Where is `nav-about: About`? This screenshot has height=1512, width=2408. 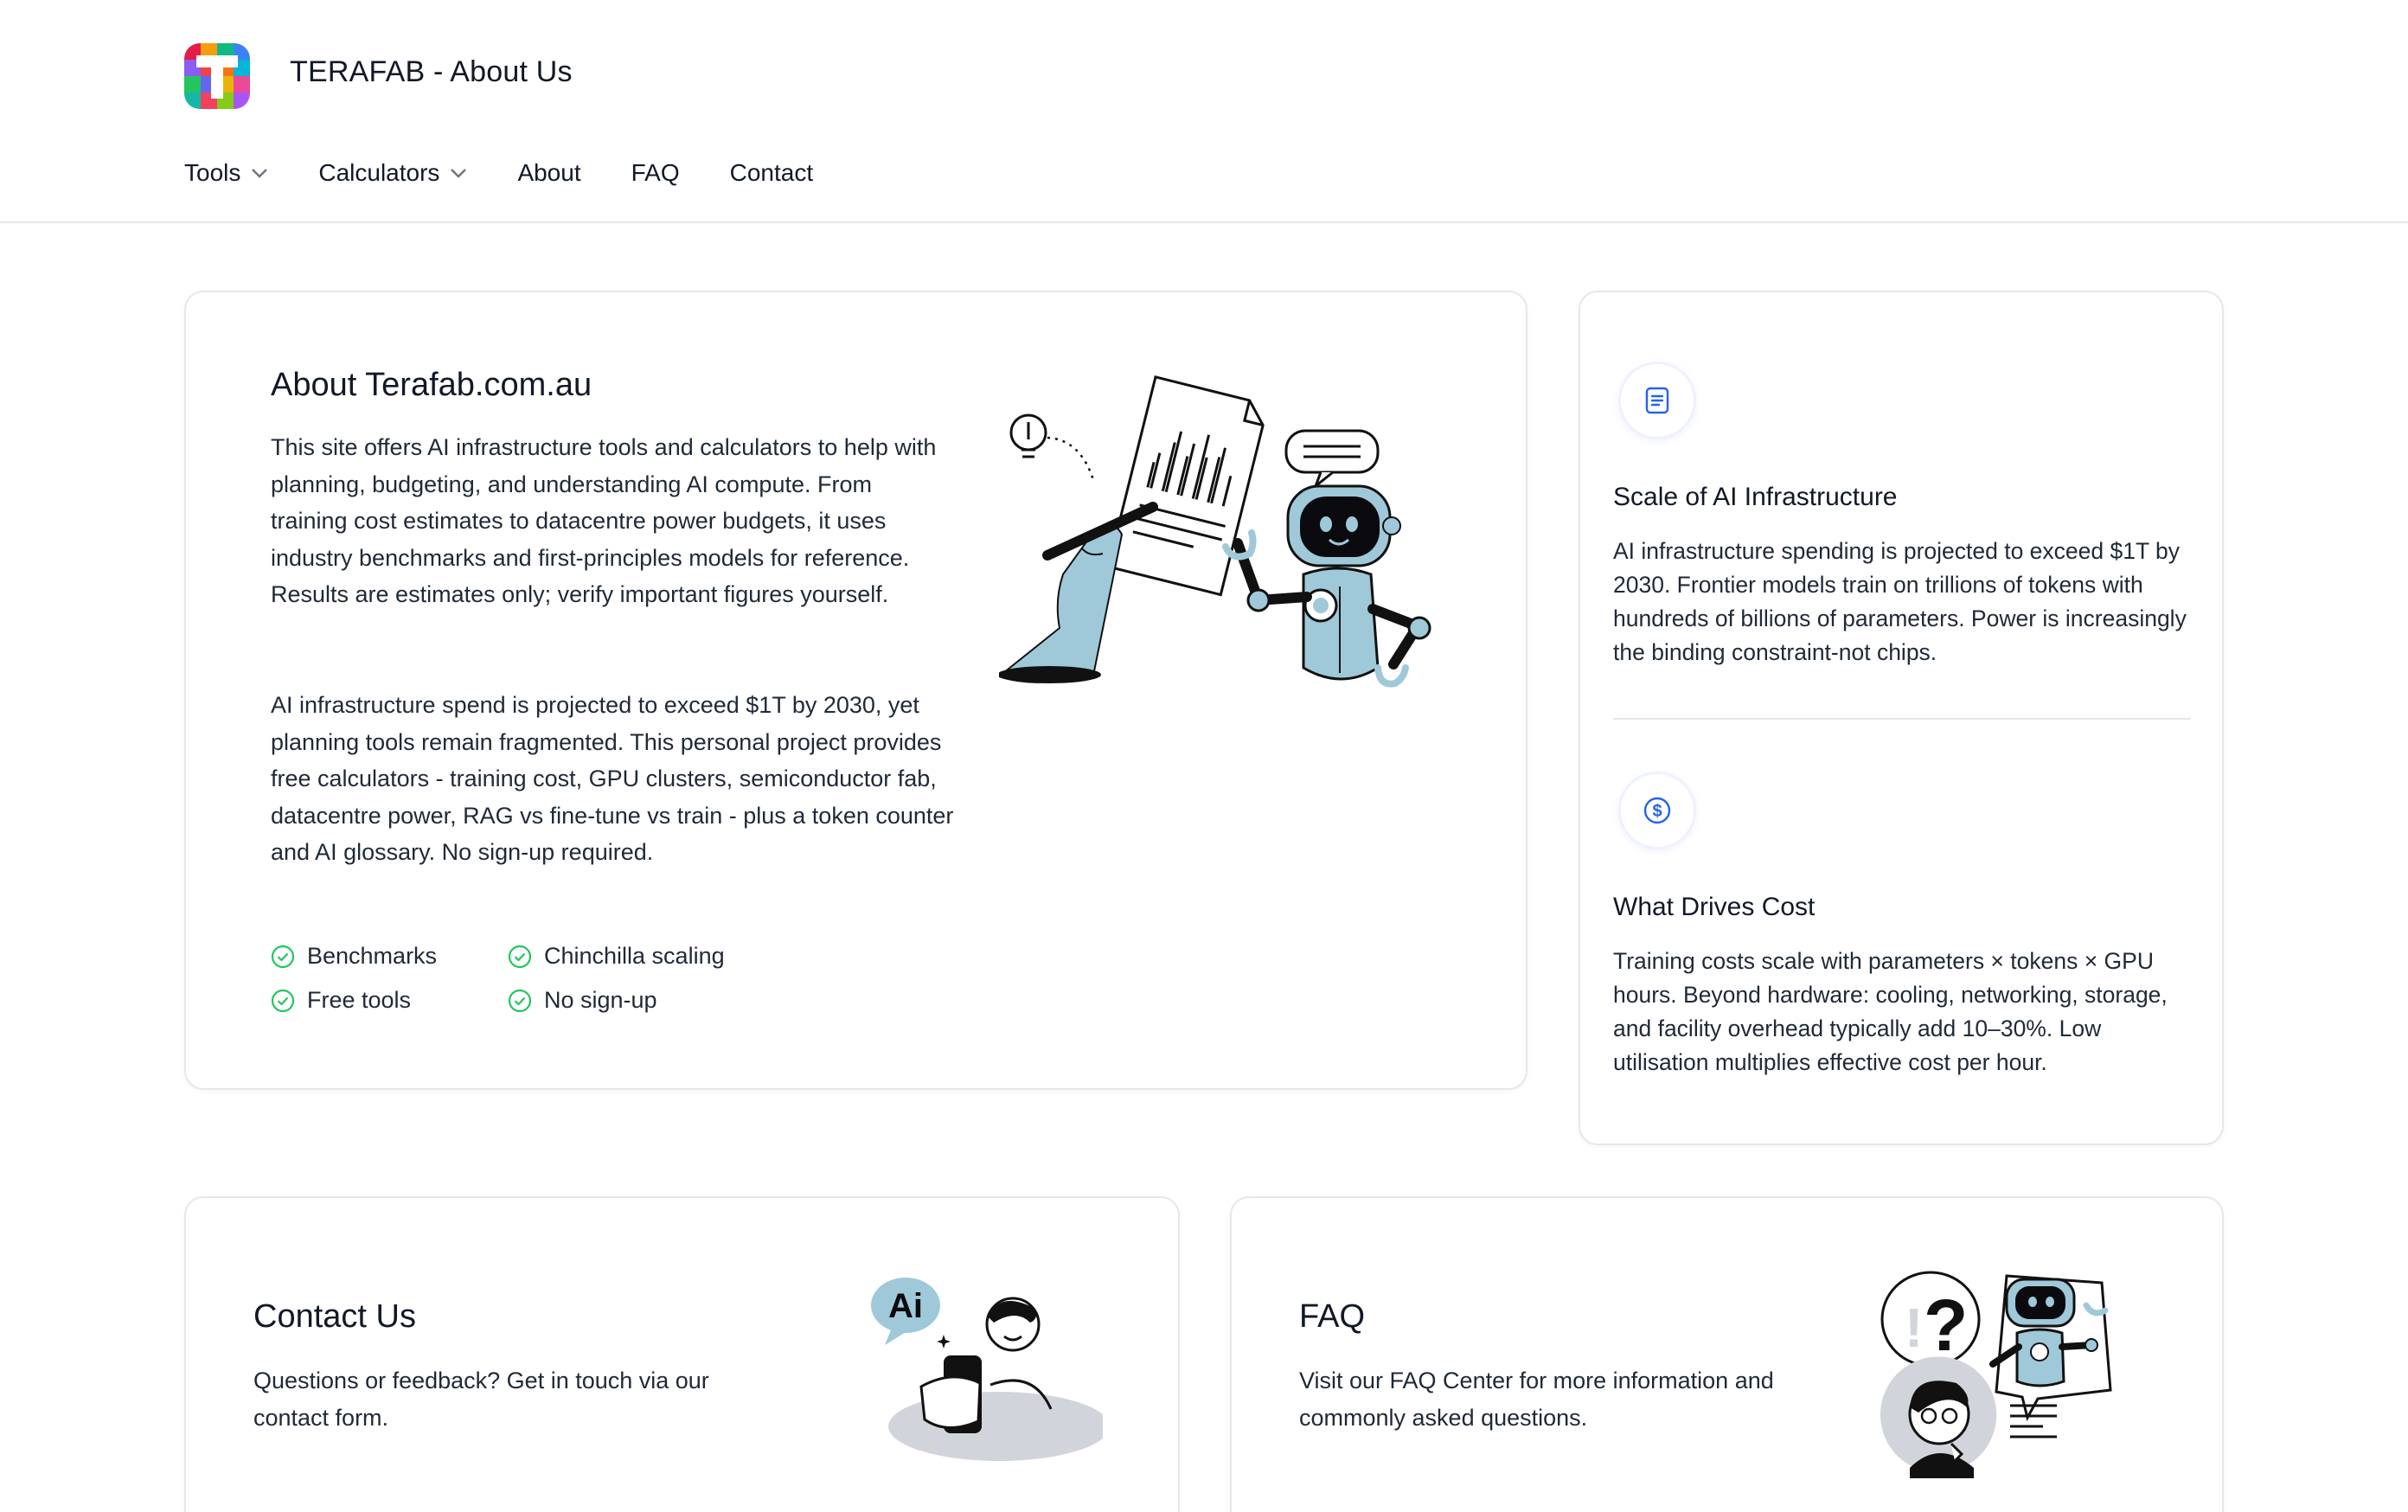 nav-about: About is located at coordinates (548, 173).